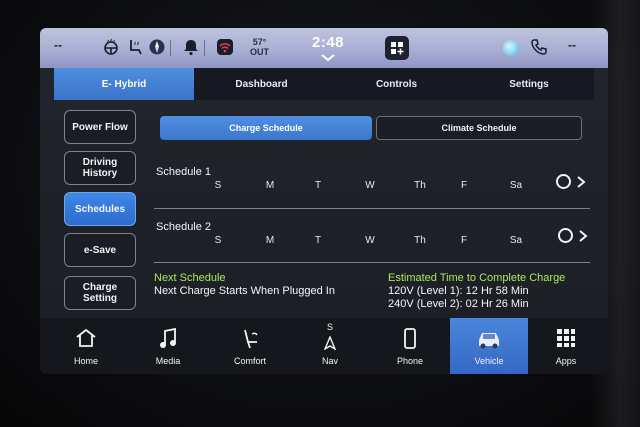 This screenshot has width=640, height=427. Describe the element at coordinates (85, 361) in the screenshot. I see `nav-label: Home` at that location.